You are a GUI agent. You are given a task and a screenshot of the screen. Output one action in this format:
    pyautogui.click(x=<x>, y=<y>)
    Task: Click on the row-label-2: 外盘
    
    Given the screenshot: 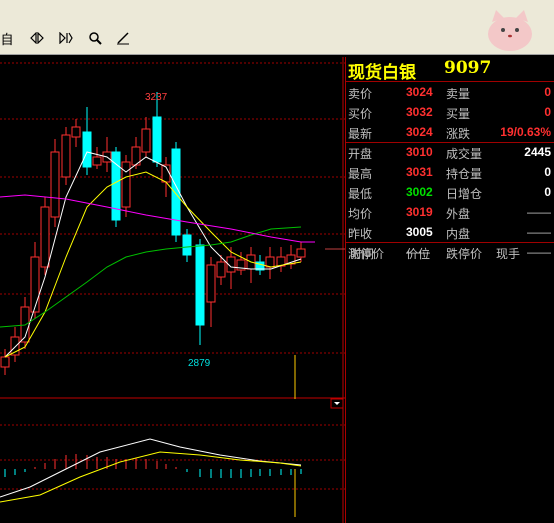 What is the action you would take?
    pyautogui.click(x=458, y=214)
    